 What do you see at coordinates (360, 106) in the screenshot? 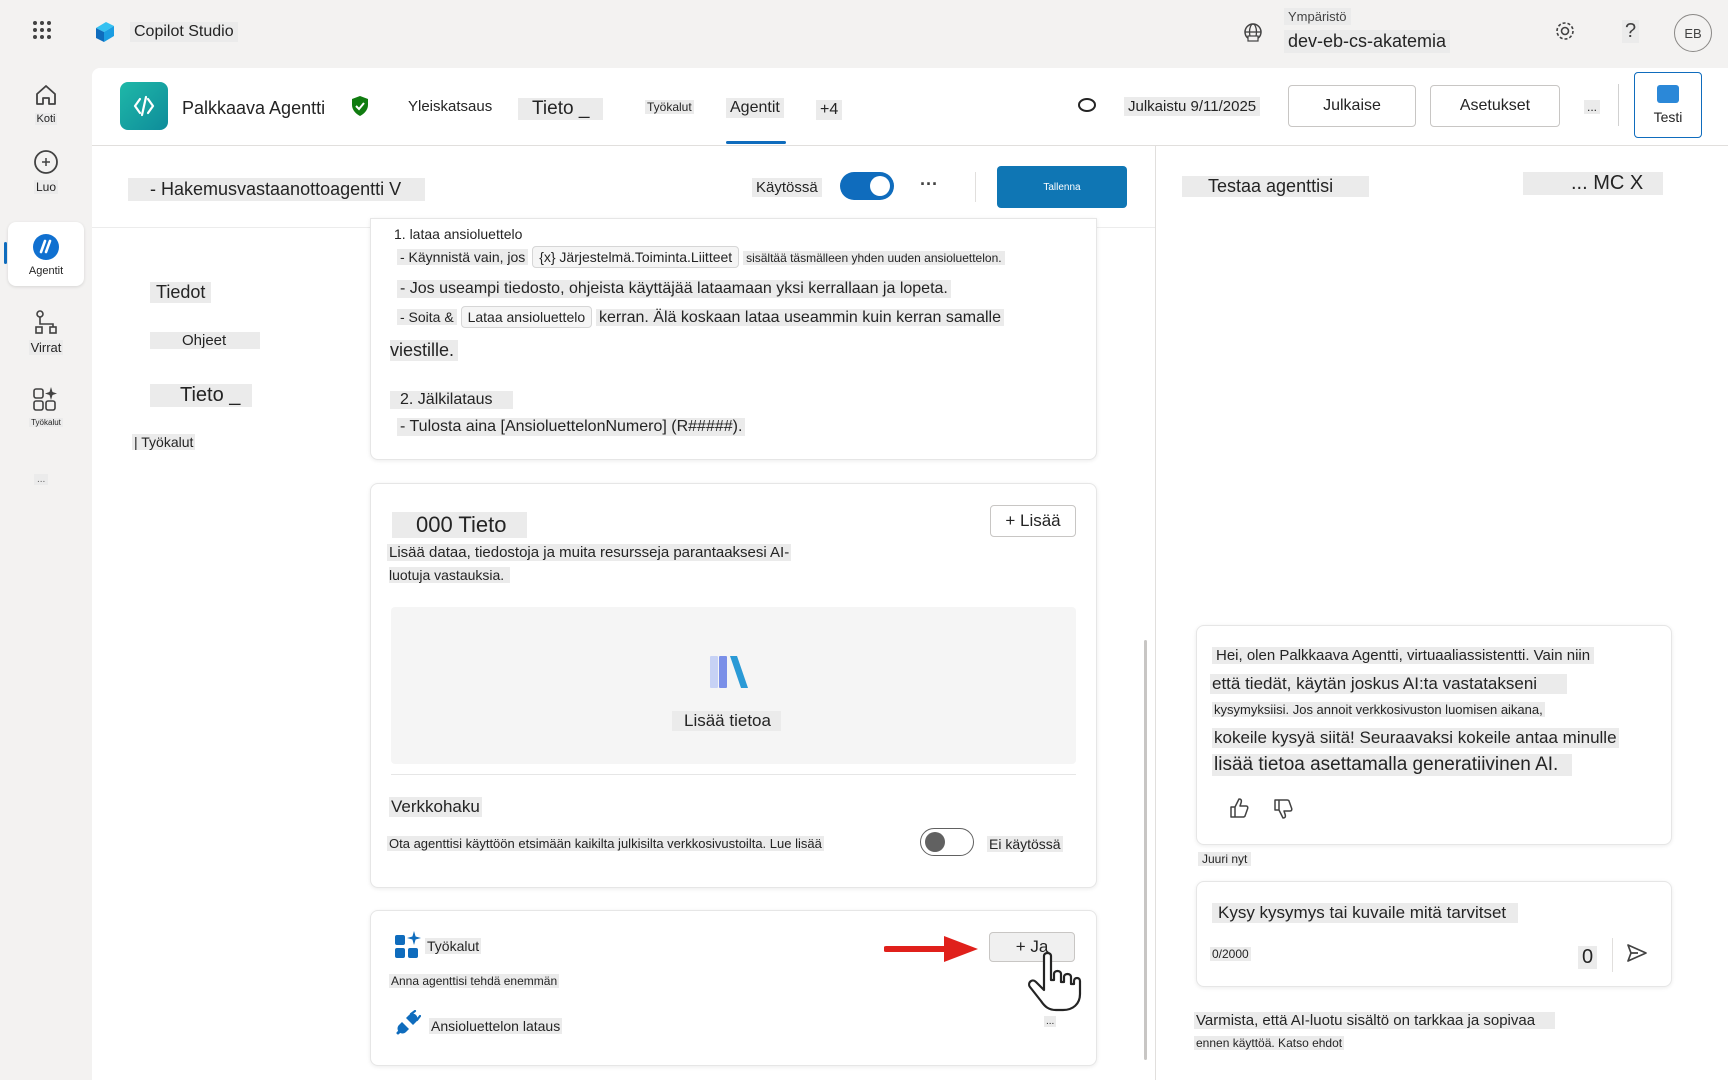
I see `verified-shield-icon` at bounding box center [360, 106].